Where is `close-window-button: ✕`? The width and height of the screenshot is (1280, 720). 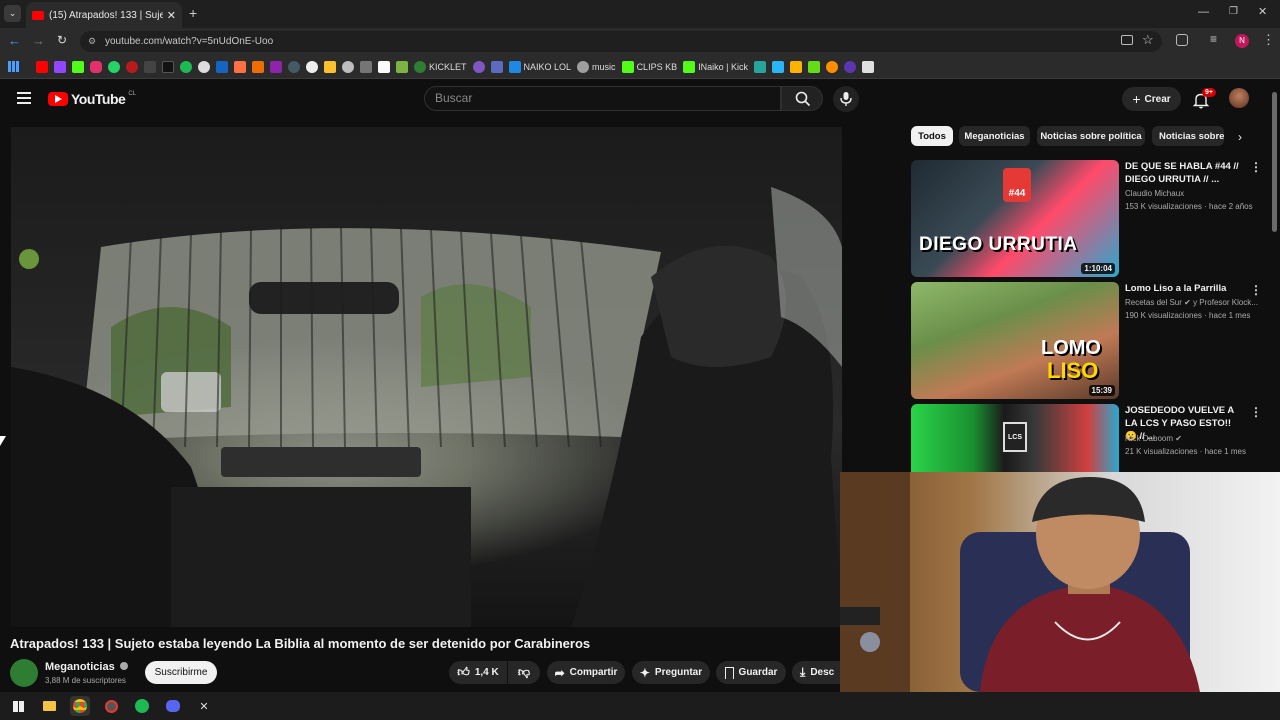
close-window-button: ✕ is located at coordinates (1262, 11).